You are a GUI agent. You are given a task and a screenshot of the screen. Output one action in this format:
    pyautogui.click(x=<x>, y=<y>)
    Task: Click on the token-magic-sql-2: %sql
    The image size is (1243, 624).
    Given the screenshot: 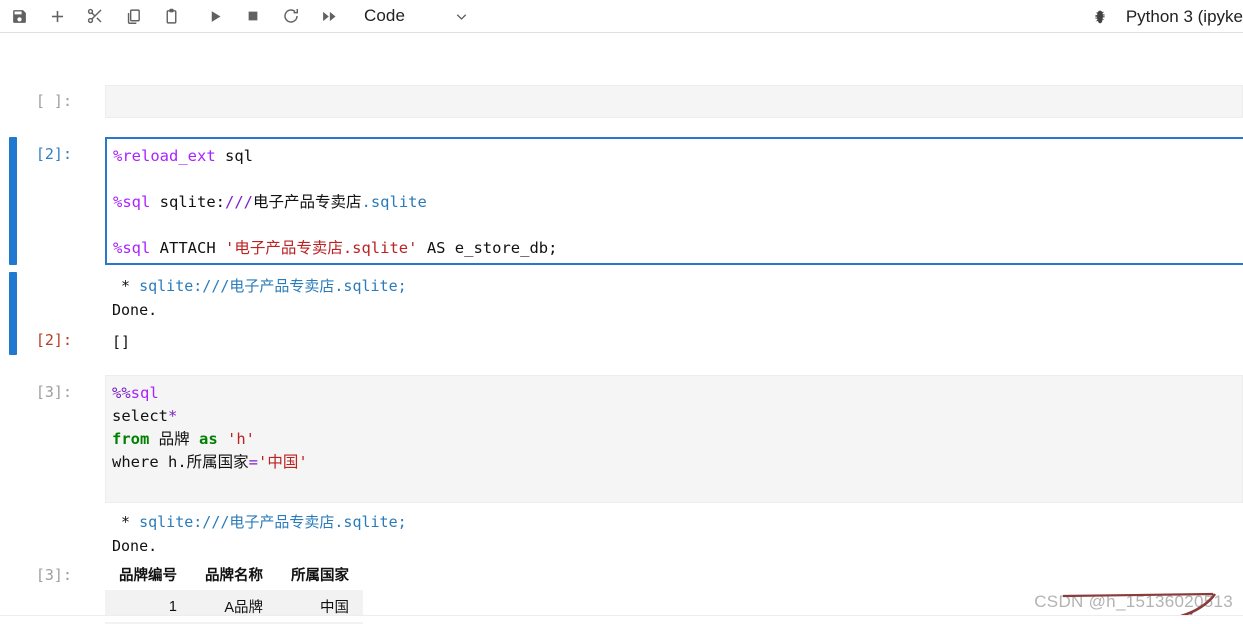 What is the action you would take?
    pyautogui.click(x=132, y=248)
    